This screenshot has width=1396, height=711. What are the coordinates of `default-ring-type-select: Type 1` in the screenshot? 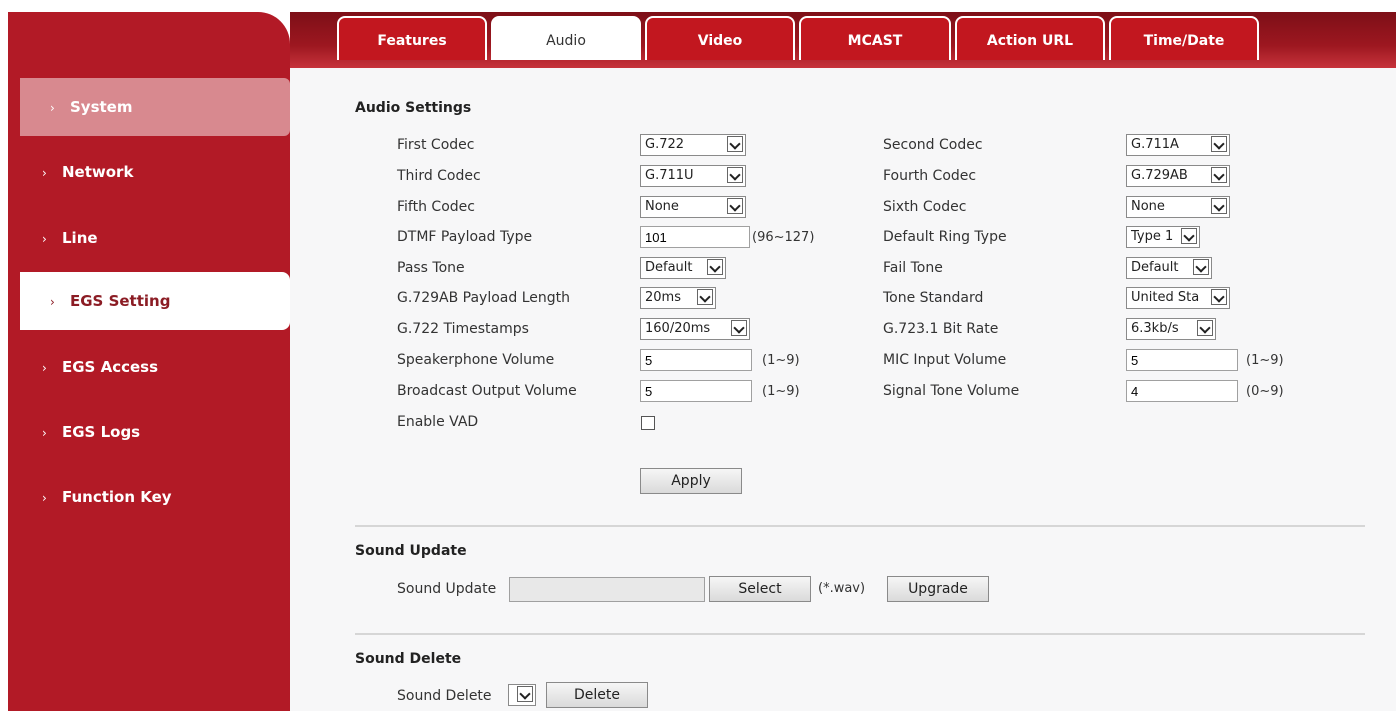 It's located at (1163, 237).